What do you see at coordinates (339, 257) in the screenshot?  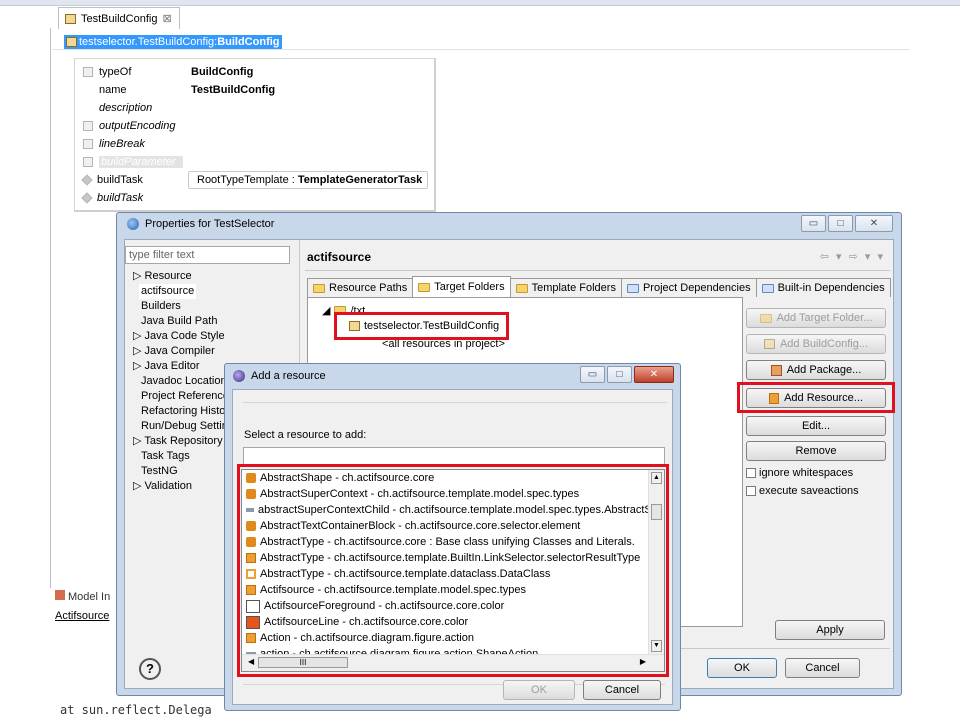 I see `page-title: actifsource` at bounding box center [339, 257].